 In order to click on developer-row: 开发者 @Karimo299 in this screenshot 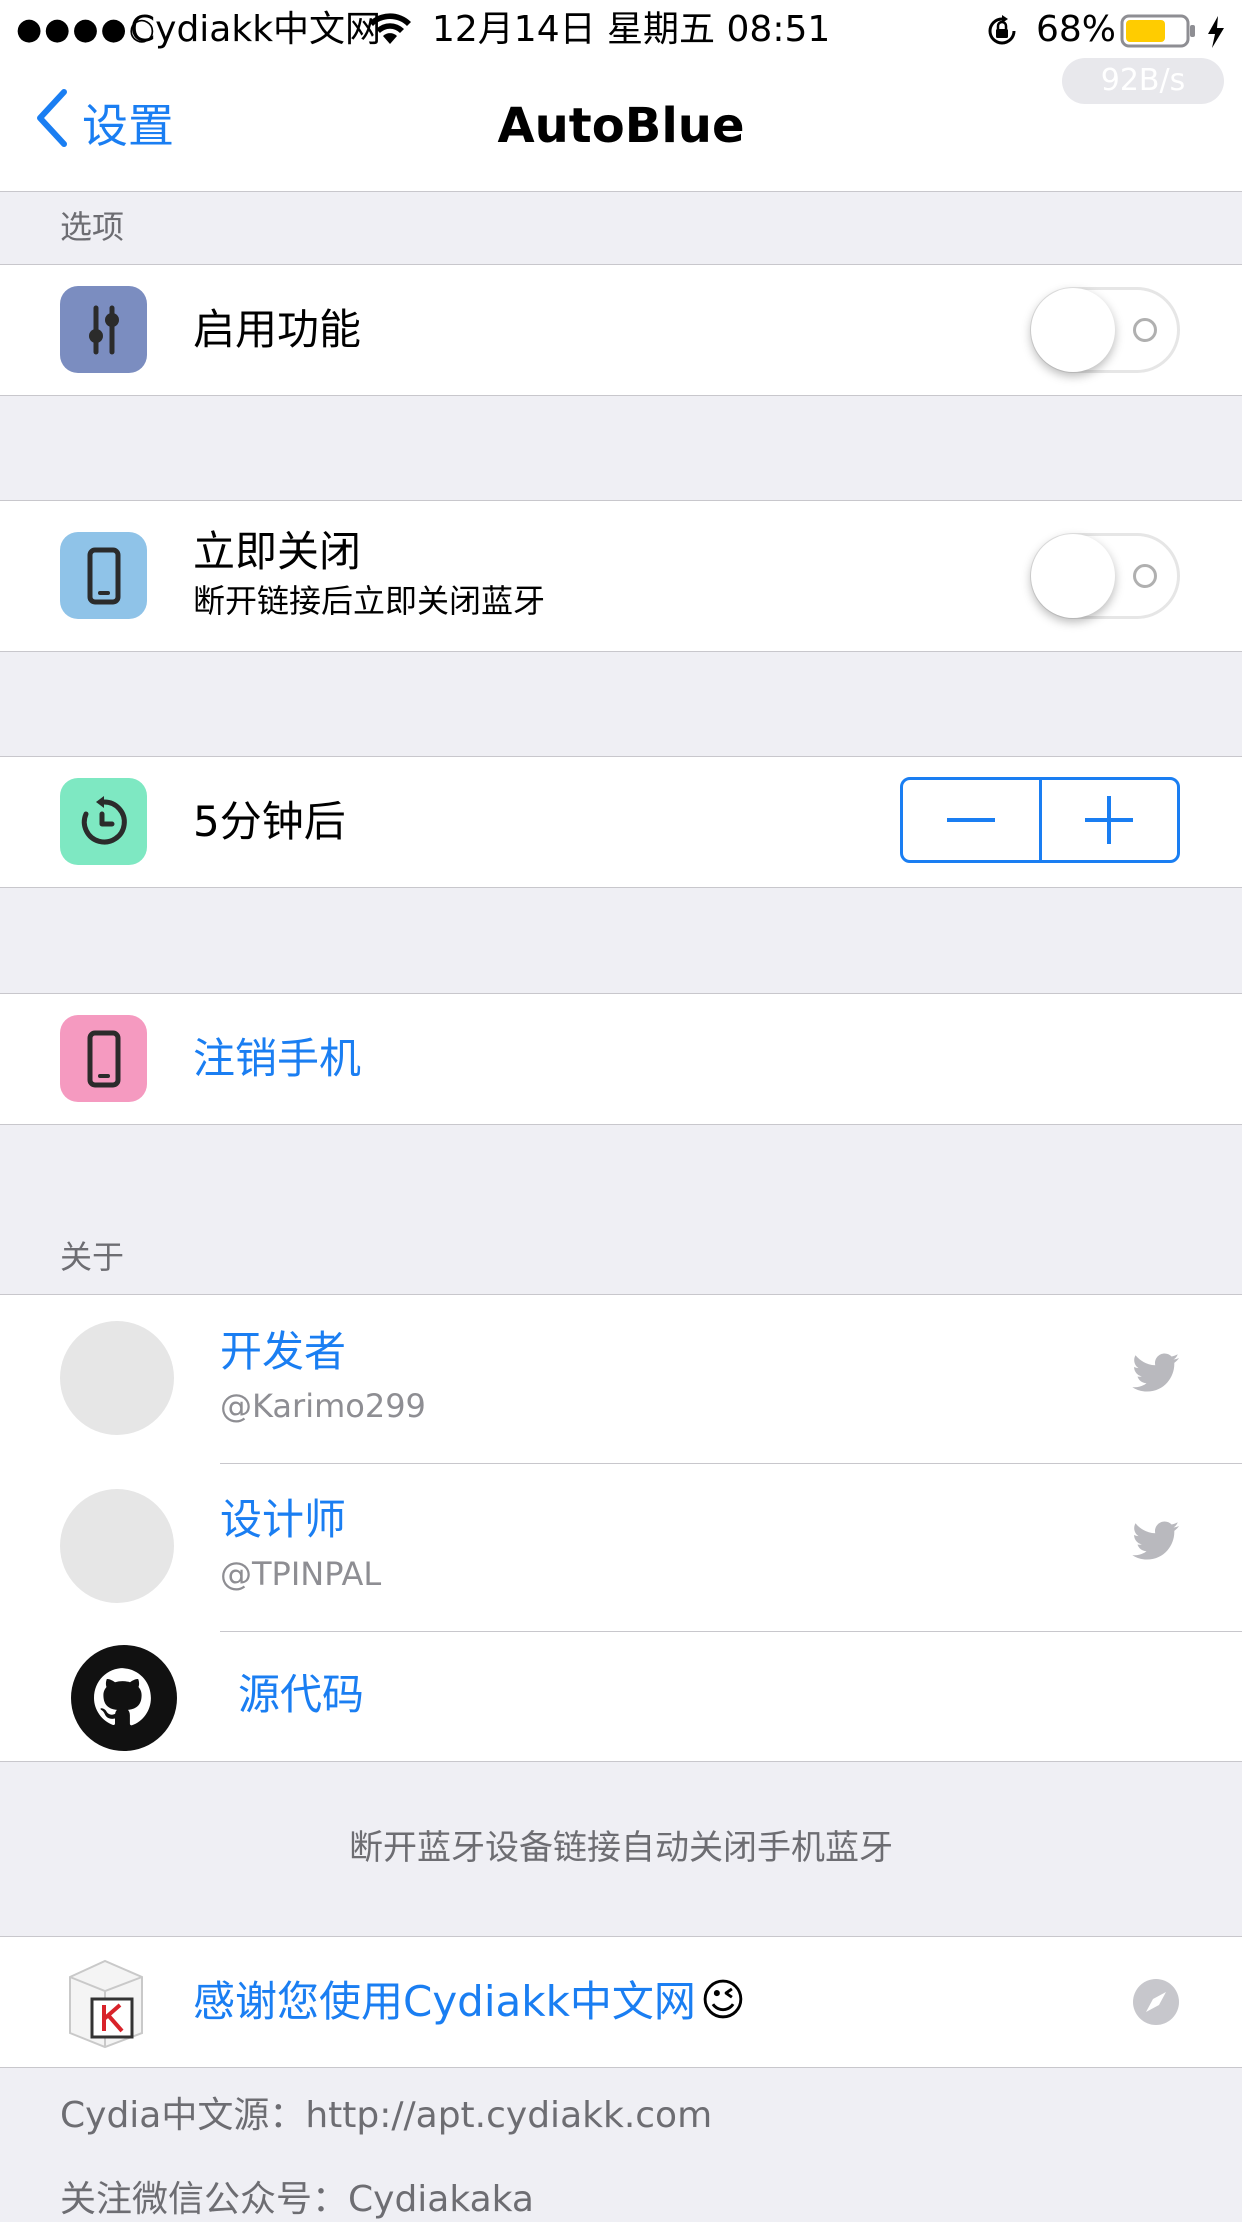, I will do `click(621, 1379)`.